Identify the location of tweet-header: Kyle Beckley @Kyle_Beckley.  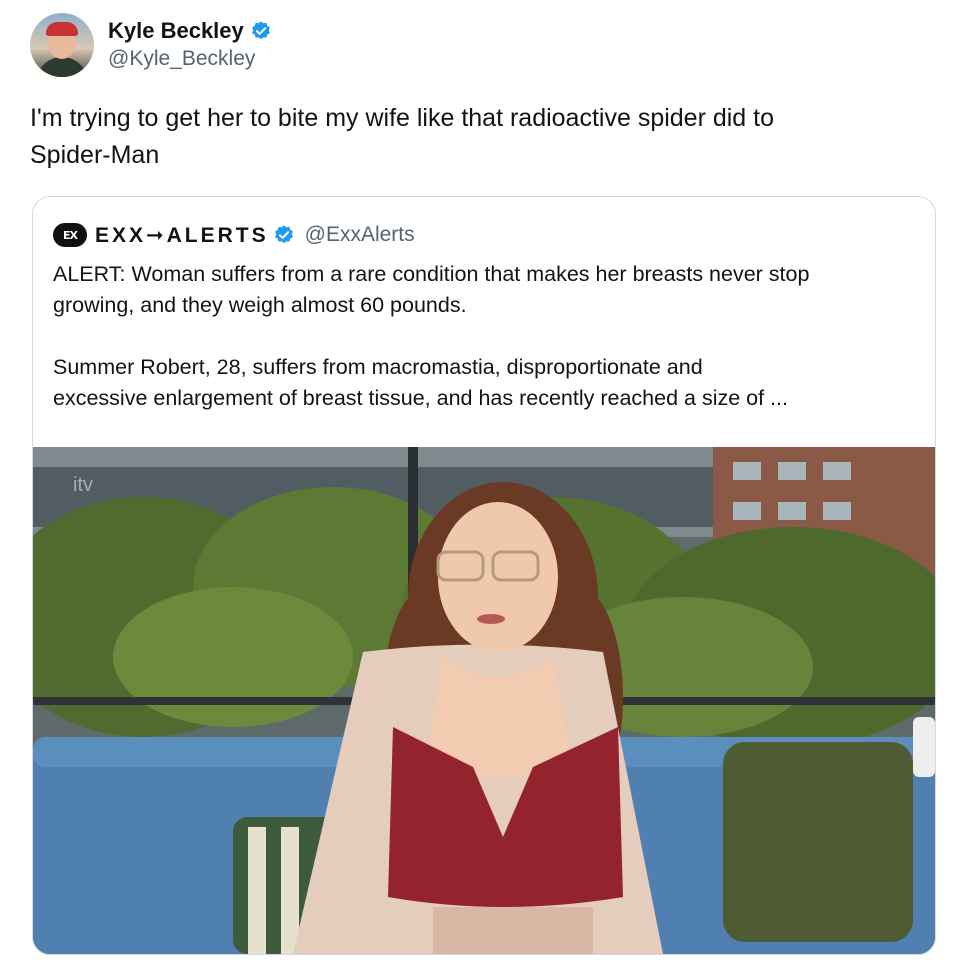
(151, 45).